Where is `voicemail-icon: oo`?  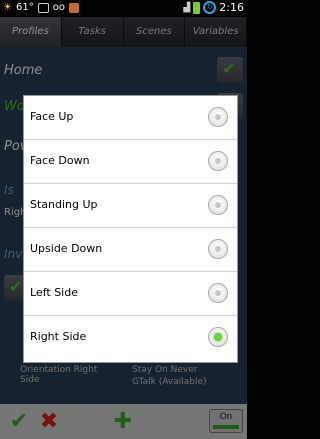
voicemail-icon: oo is located at coordinates (58, 7).